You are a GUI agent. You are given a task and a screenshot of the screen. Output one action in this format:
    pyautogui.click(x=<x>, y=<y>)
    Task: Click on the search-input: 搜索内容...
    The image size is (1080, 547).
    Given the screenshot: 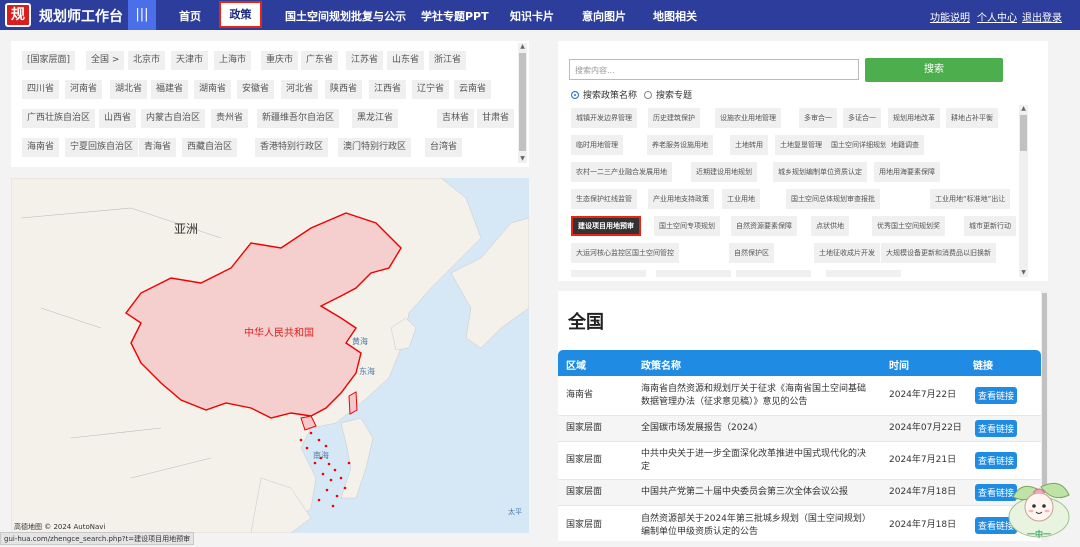 What is the action you would take?
    pyautogui.click(x=714, y=69)
    